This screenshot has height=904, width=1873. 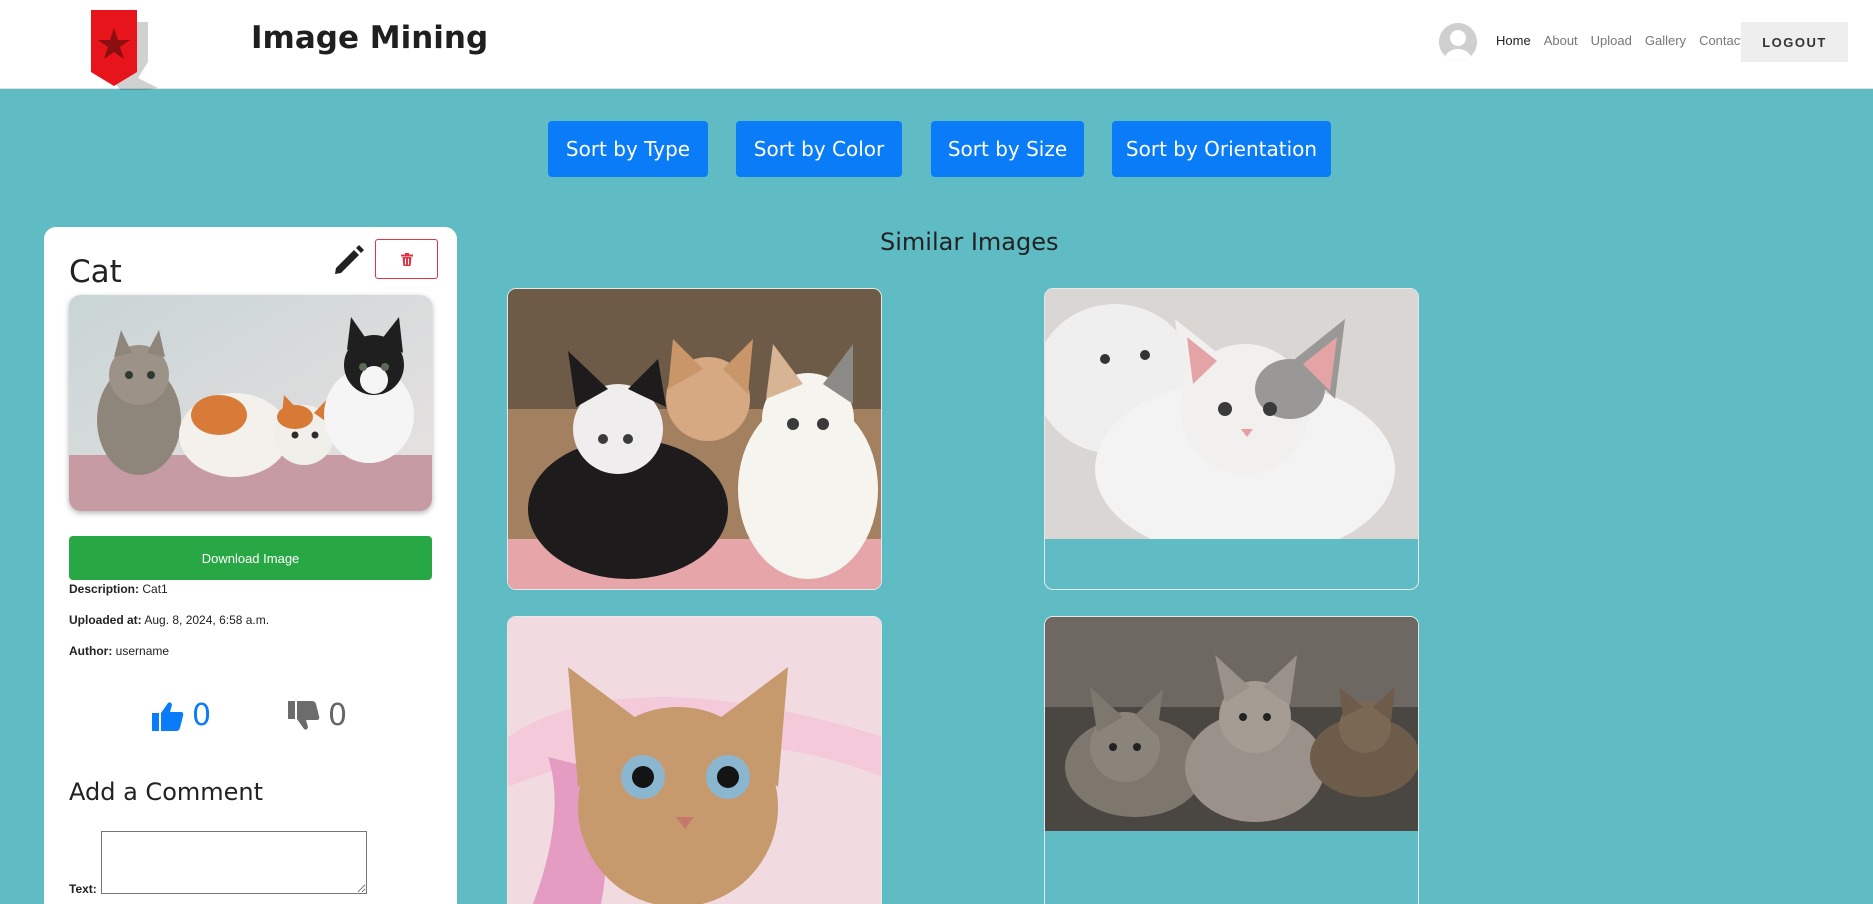 I want to click on main-nav: Home About Upload Gallery Contact, so click(x=1626, y=40).